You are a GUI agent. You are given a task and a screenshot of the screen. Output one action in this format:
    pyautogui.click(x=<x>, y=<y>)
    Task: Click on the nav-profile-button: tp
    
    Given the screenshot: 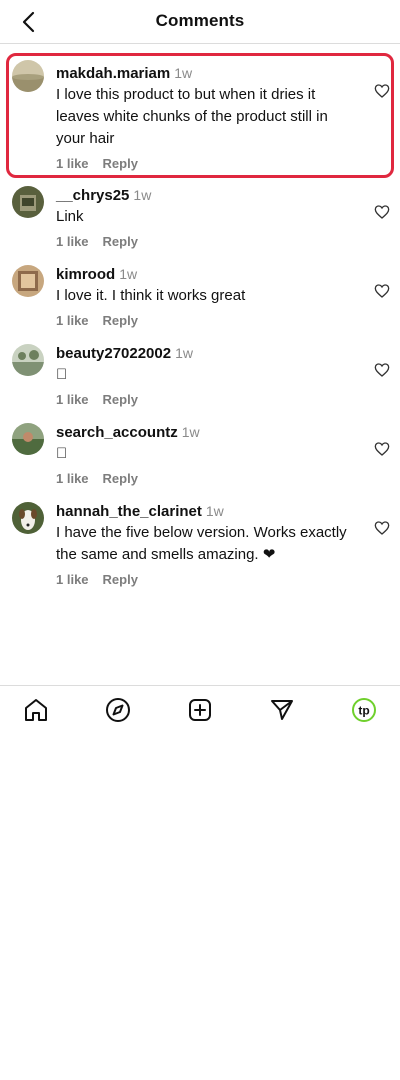 What is the action you would take?
    pyautogui.click(x=364, y=710)
    